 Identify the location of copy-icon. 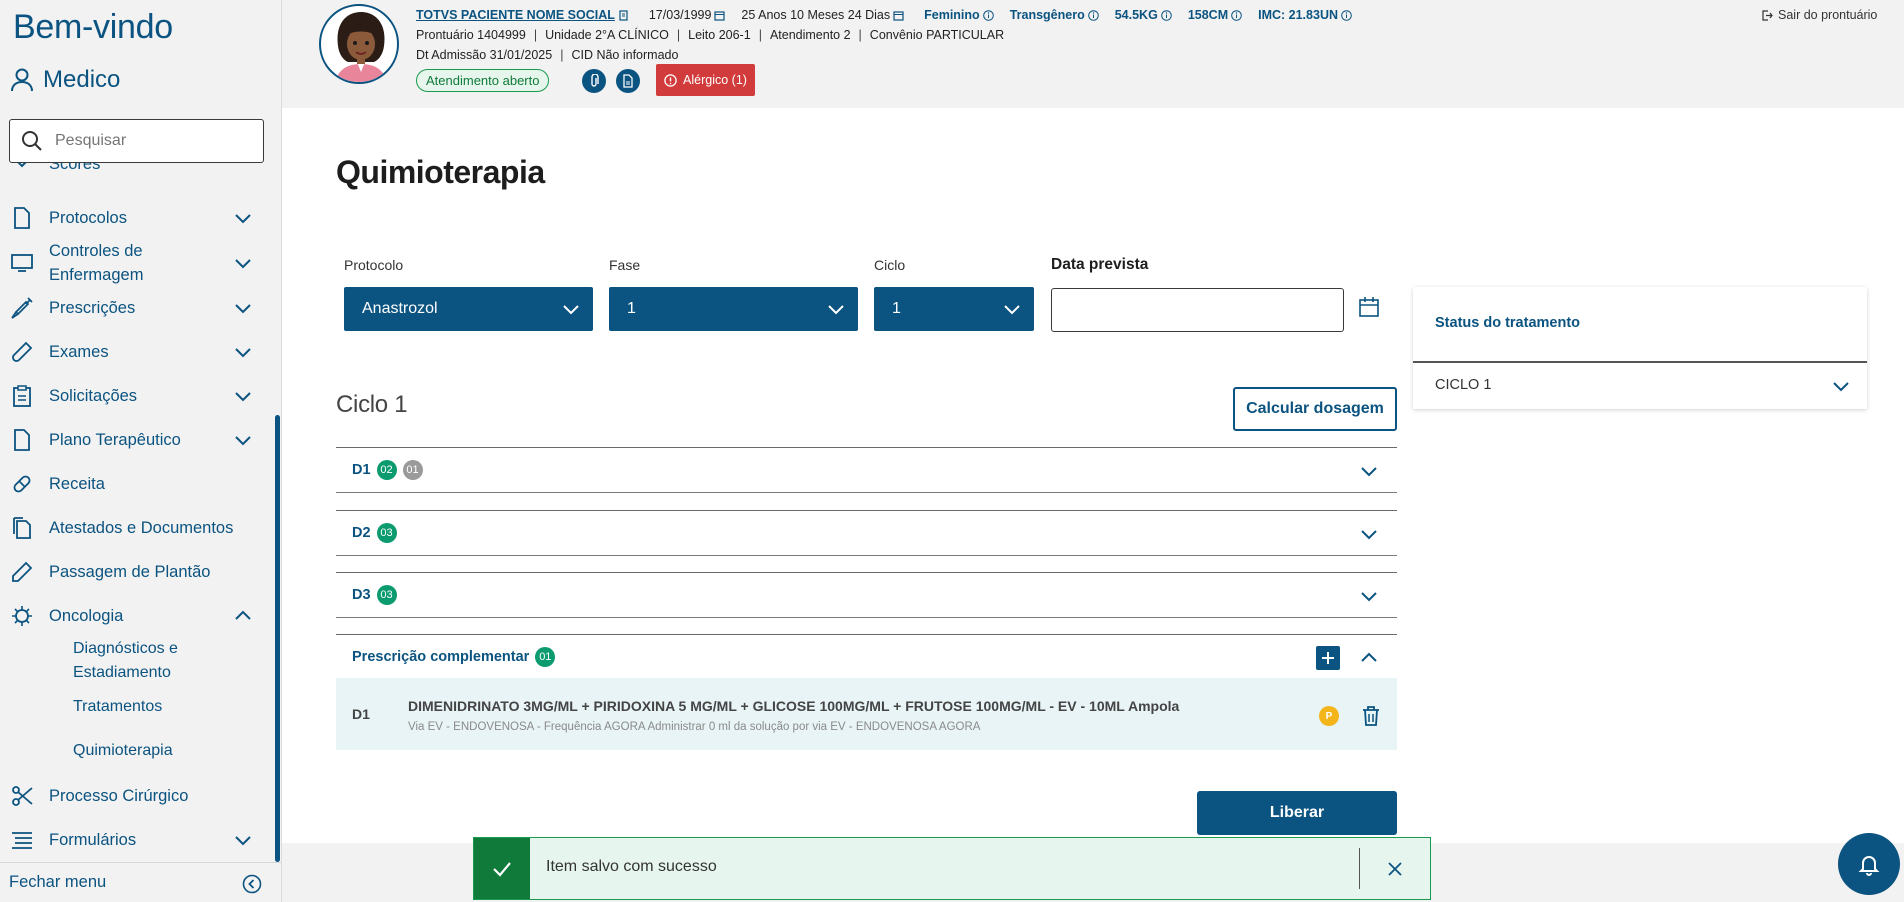
(623, 15).